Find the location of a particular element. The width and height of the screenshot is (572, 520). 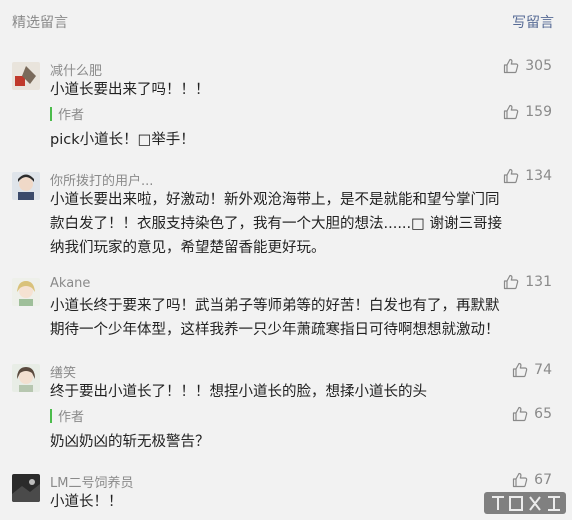

comment-text: 终于要出小道长了！！！想捏小道长的脸，想揉小道长的头 is located at coordinates (238, 392).